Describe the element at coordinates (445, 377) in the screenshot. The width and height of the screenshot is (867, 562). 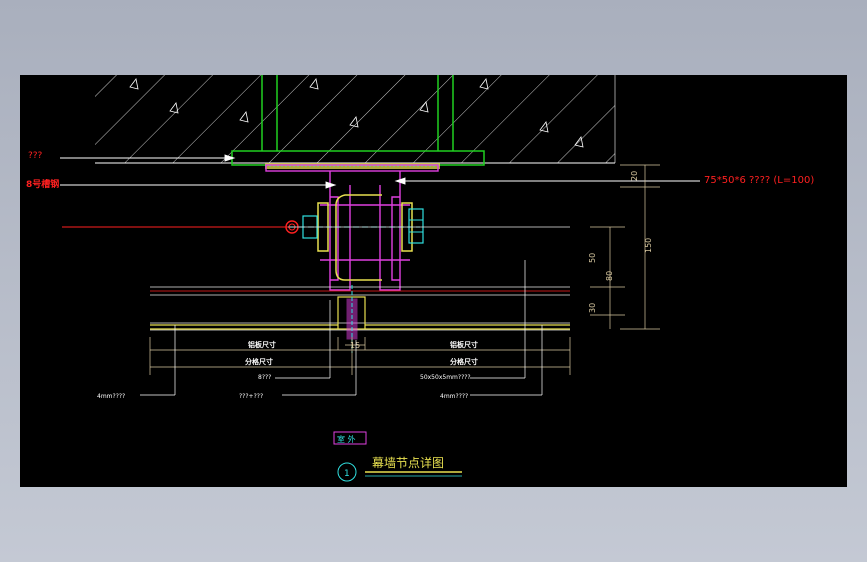
I see `note-right-angle: 50x50x5mm????` at that location.